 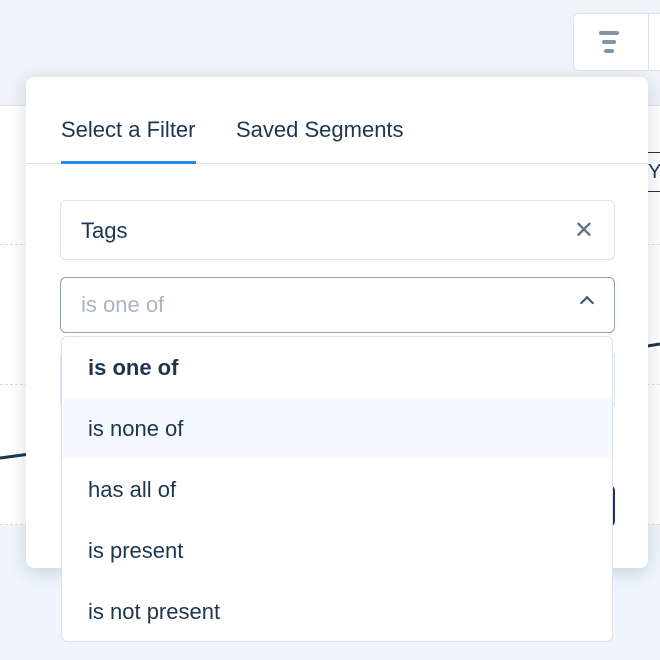 I want to click on property-value: Tags, so click(x=104, y=230).